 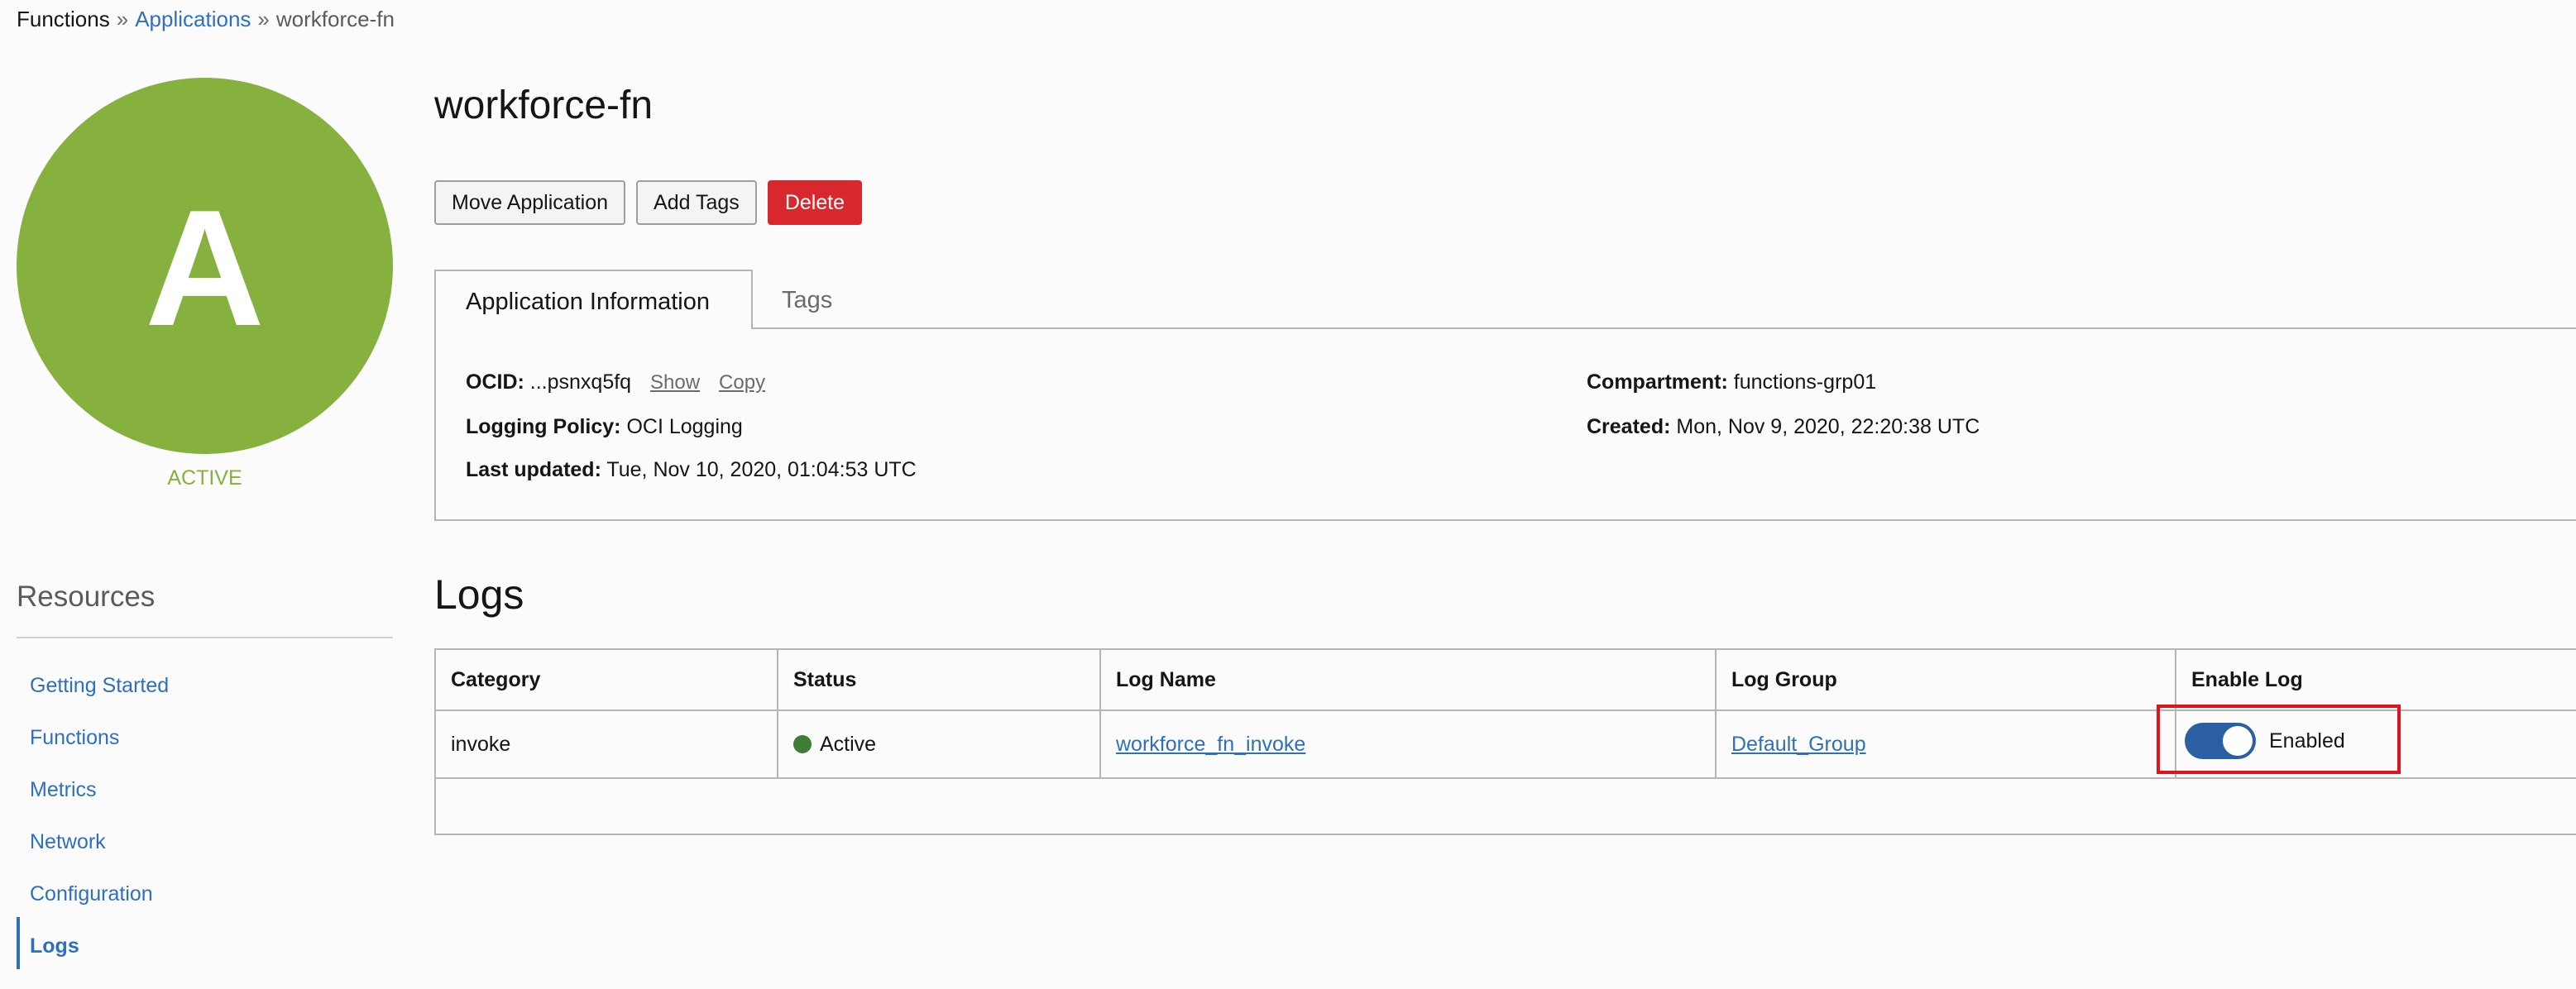 I want to click on column-header-log-name: Log Name, so click(x=1409, y=680).